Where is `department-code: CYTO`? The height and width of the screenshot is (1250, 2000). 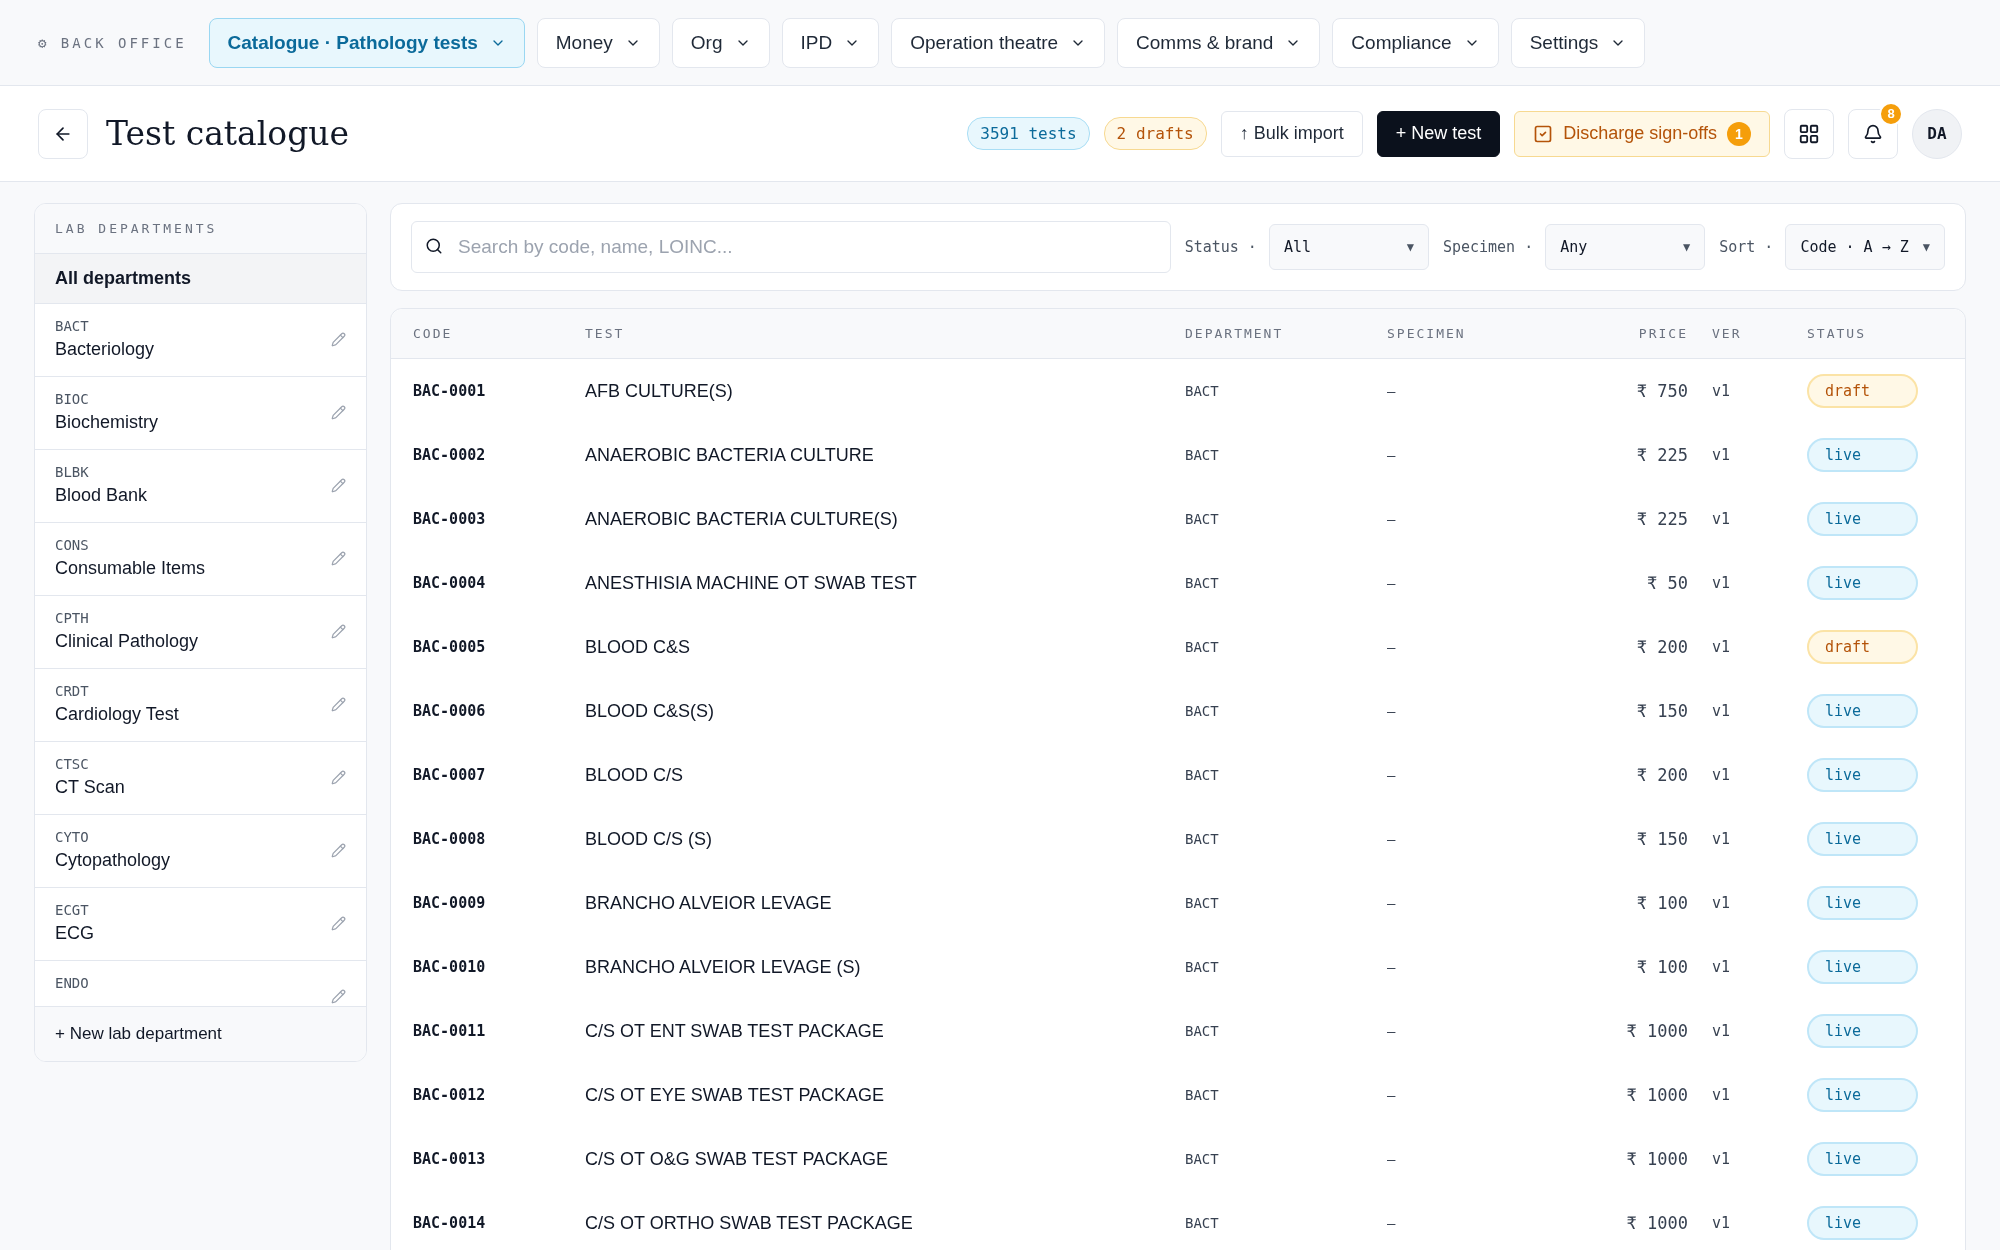 department-code: CYTO is located at coordinates (72, 837).